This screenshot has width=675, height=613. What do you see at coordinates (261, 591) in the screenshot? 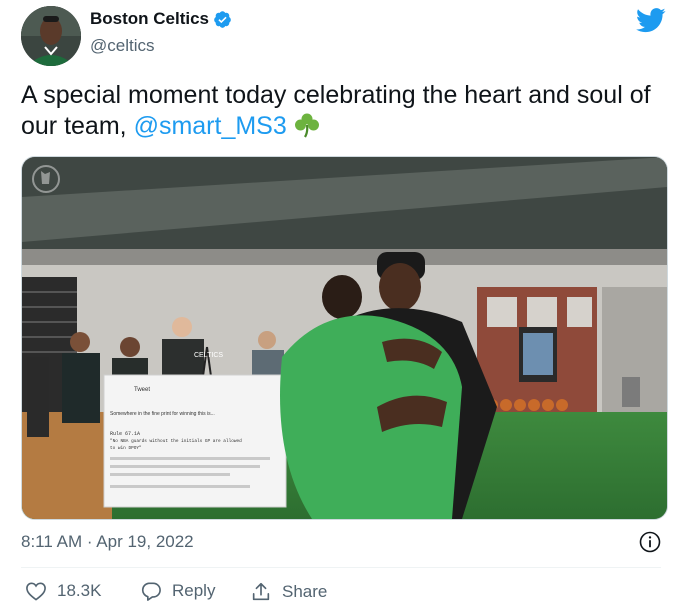
I see `share-icon` at bounding box center [261, 591].